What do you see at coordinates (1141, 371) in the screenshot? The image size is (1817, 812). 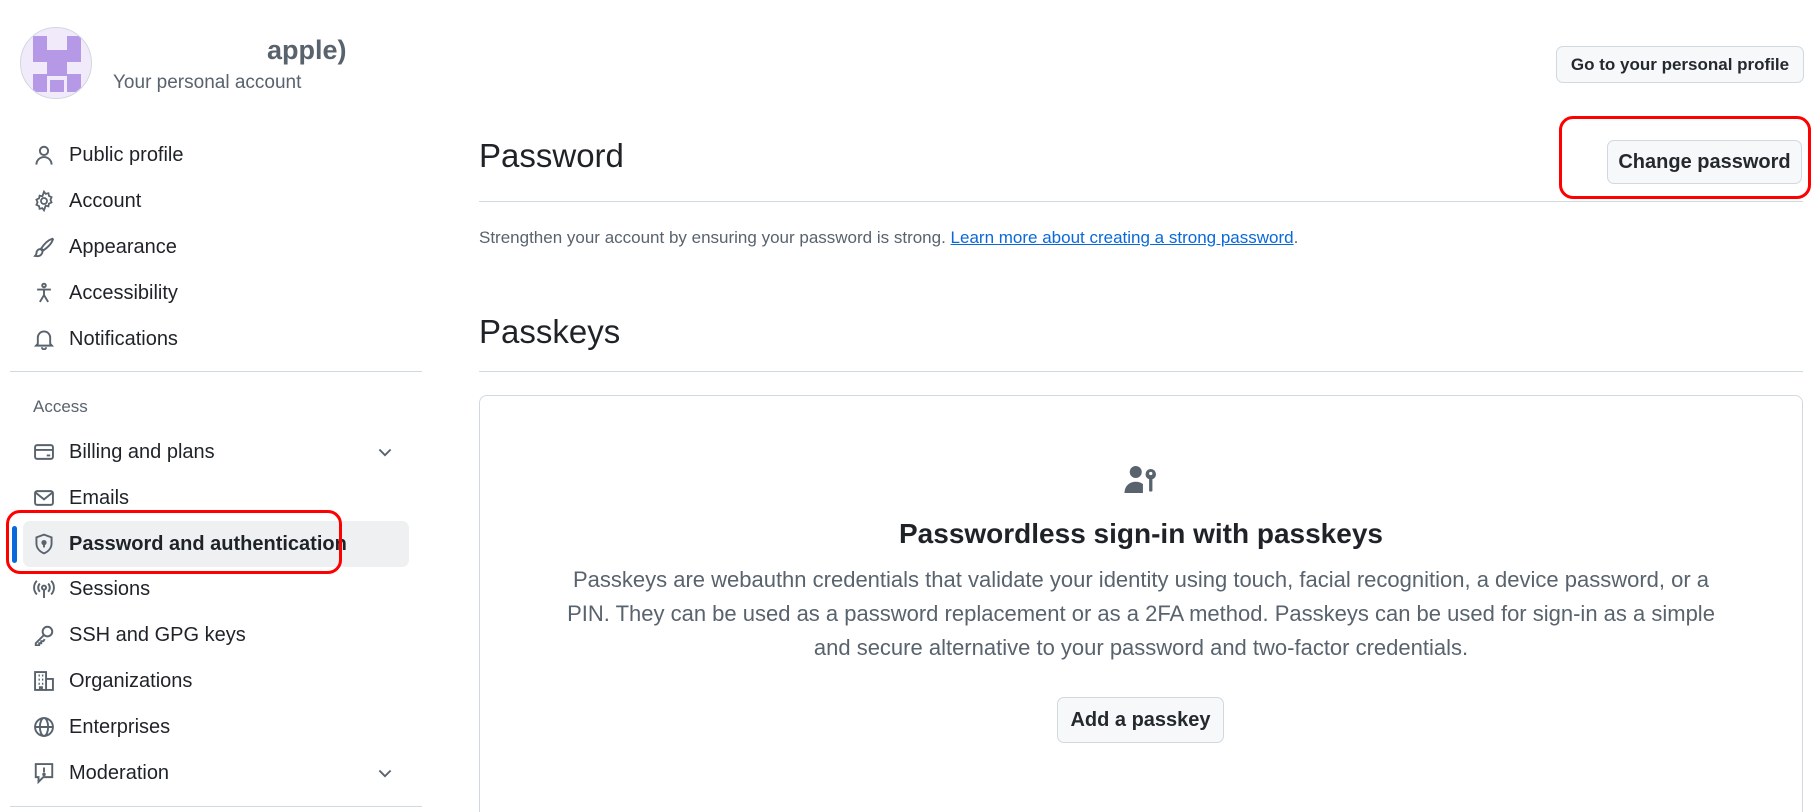 I see `passkeys-divider` at bounding box center [1141, 371].